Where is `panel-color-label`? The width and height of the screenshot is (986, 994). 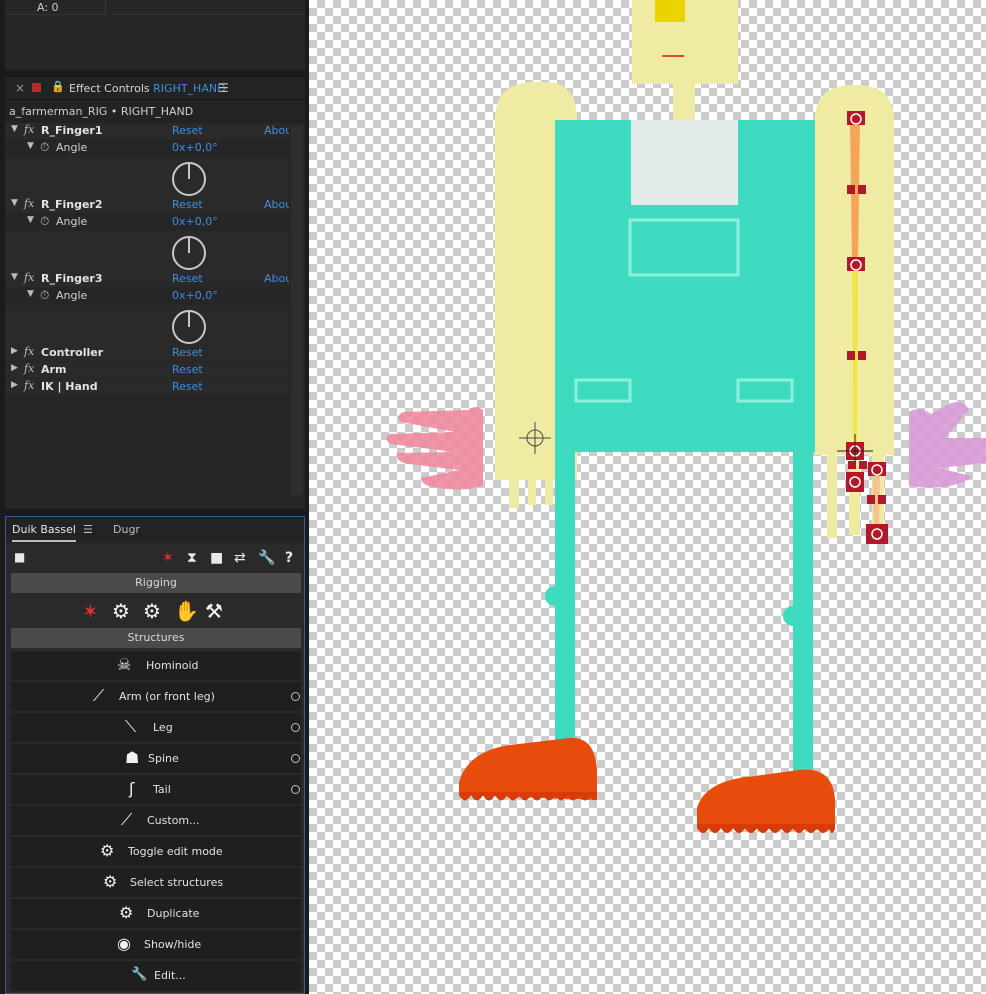
panel-color-label is located at coordinates (36, 87).